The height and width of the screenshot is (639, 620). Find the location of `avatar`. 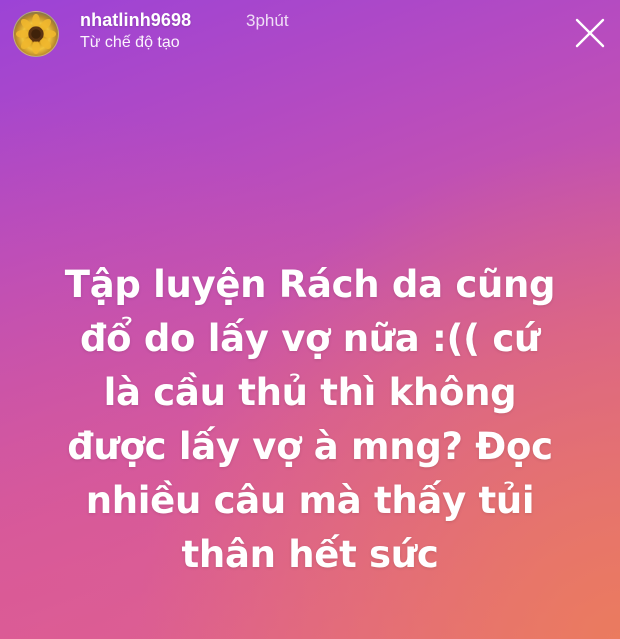

avatar is located at coordinates (36, 34).